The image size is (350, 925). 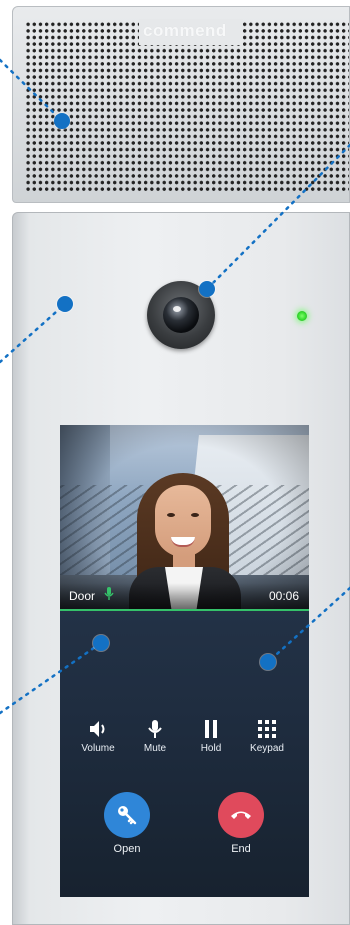 I want to click on camera-lens, so click(x=181, y=315).